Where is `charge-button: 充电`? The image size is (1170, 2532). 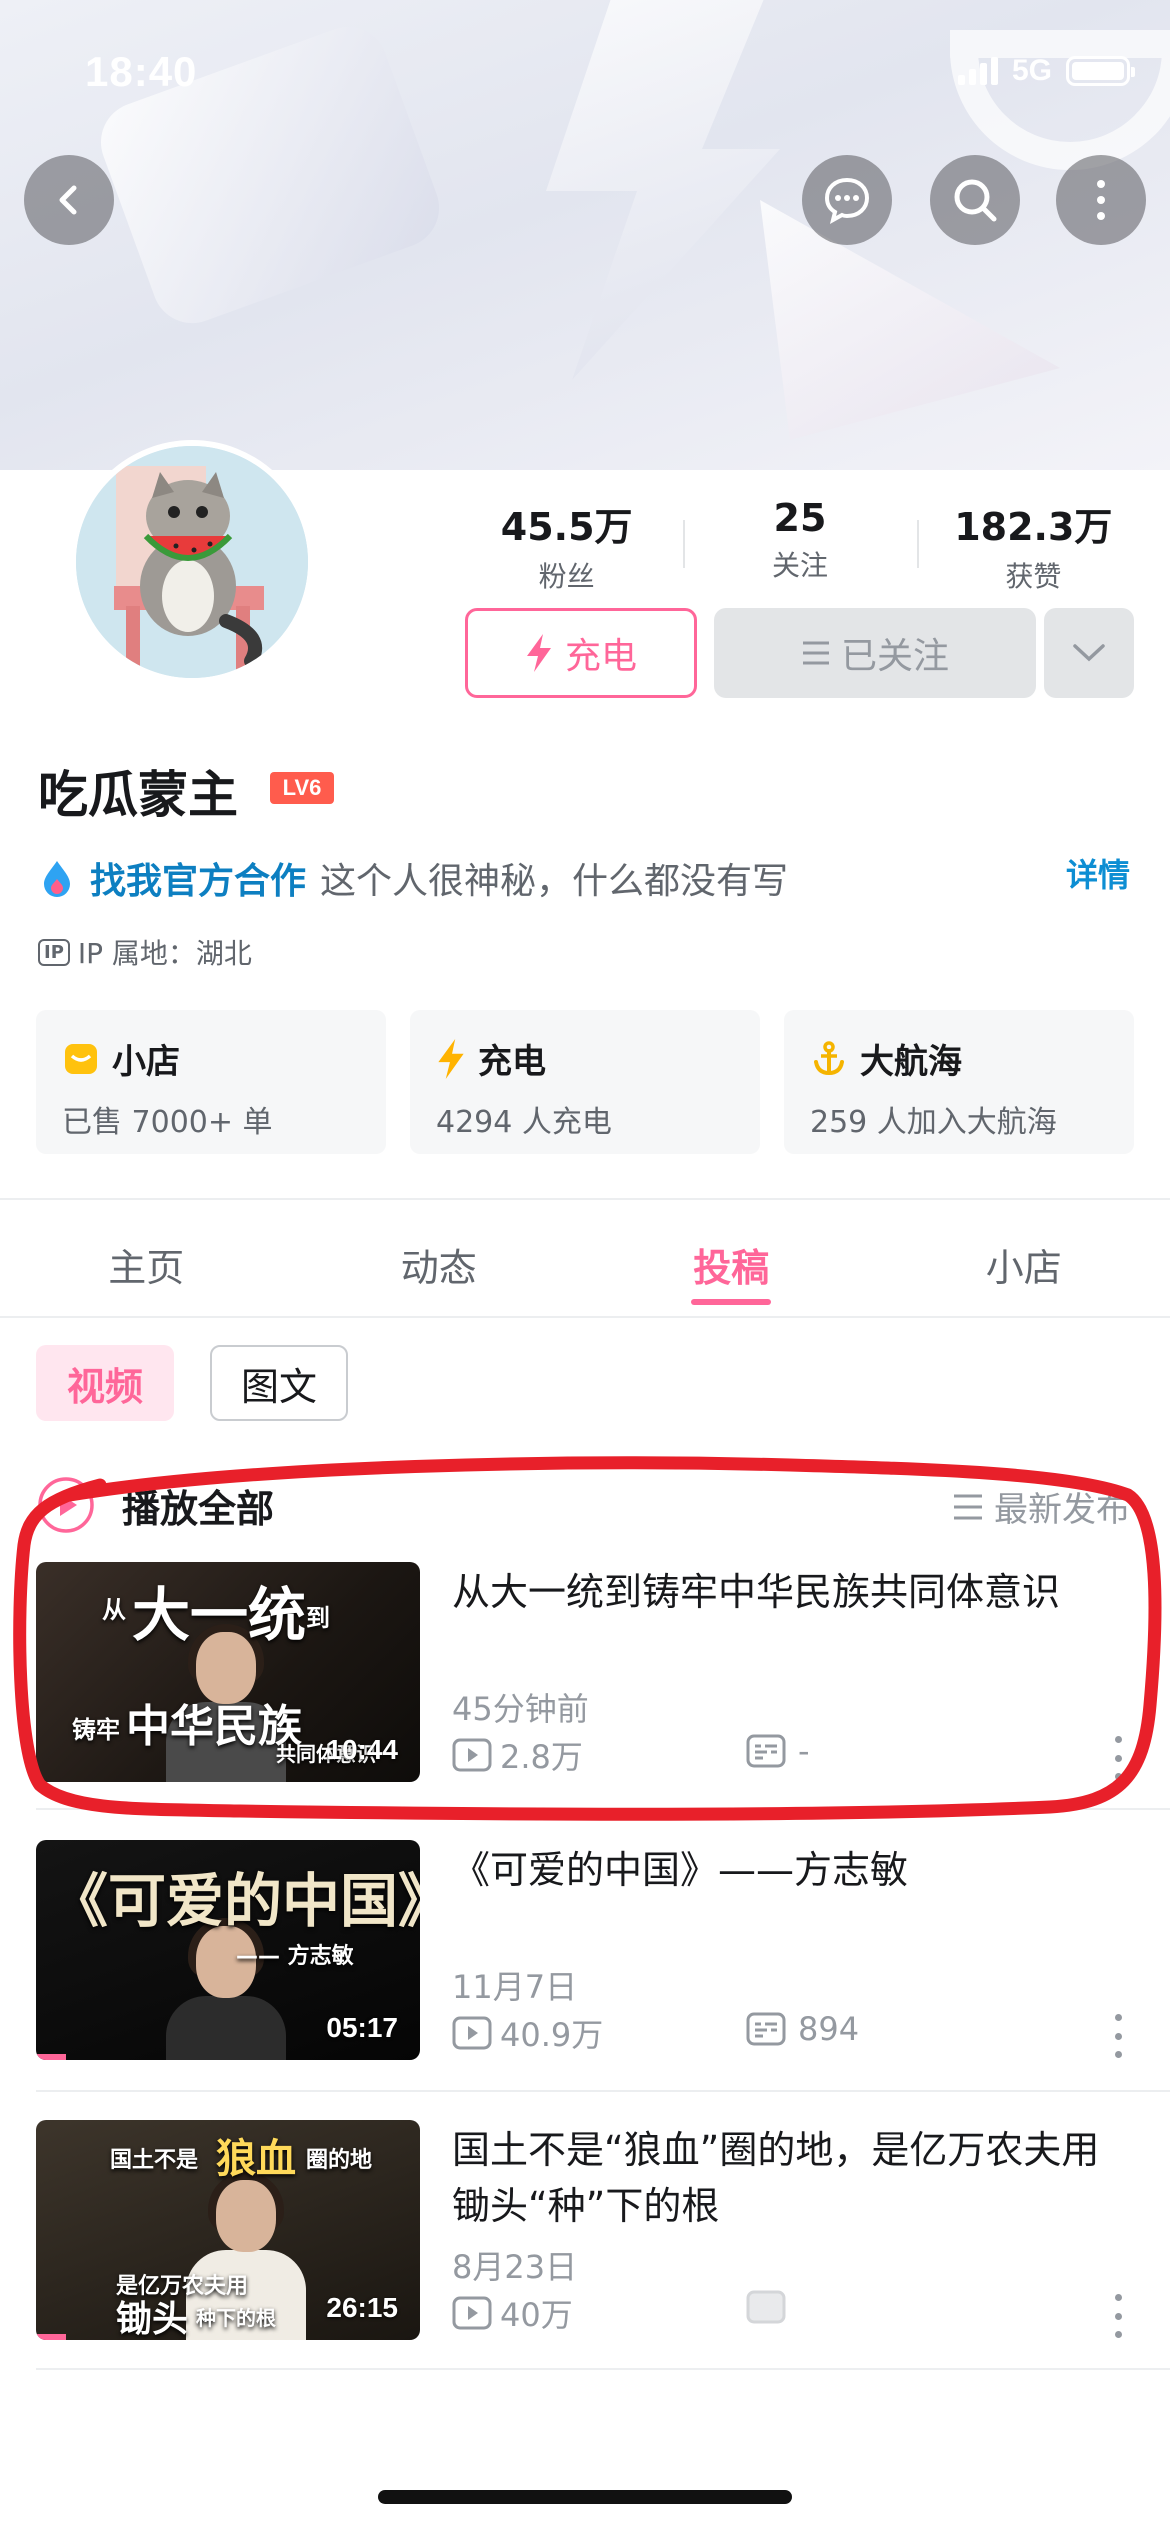
charge-button: 充电 is located at coordinates (581, 653).